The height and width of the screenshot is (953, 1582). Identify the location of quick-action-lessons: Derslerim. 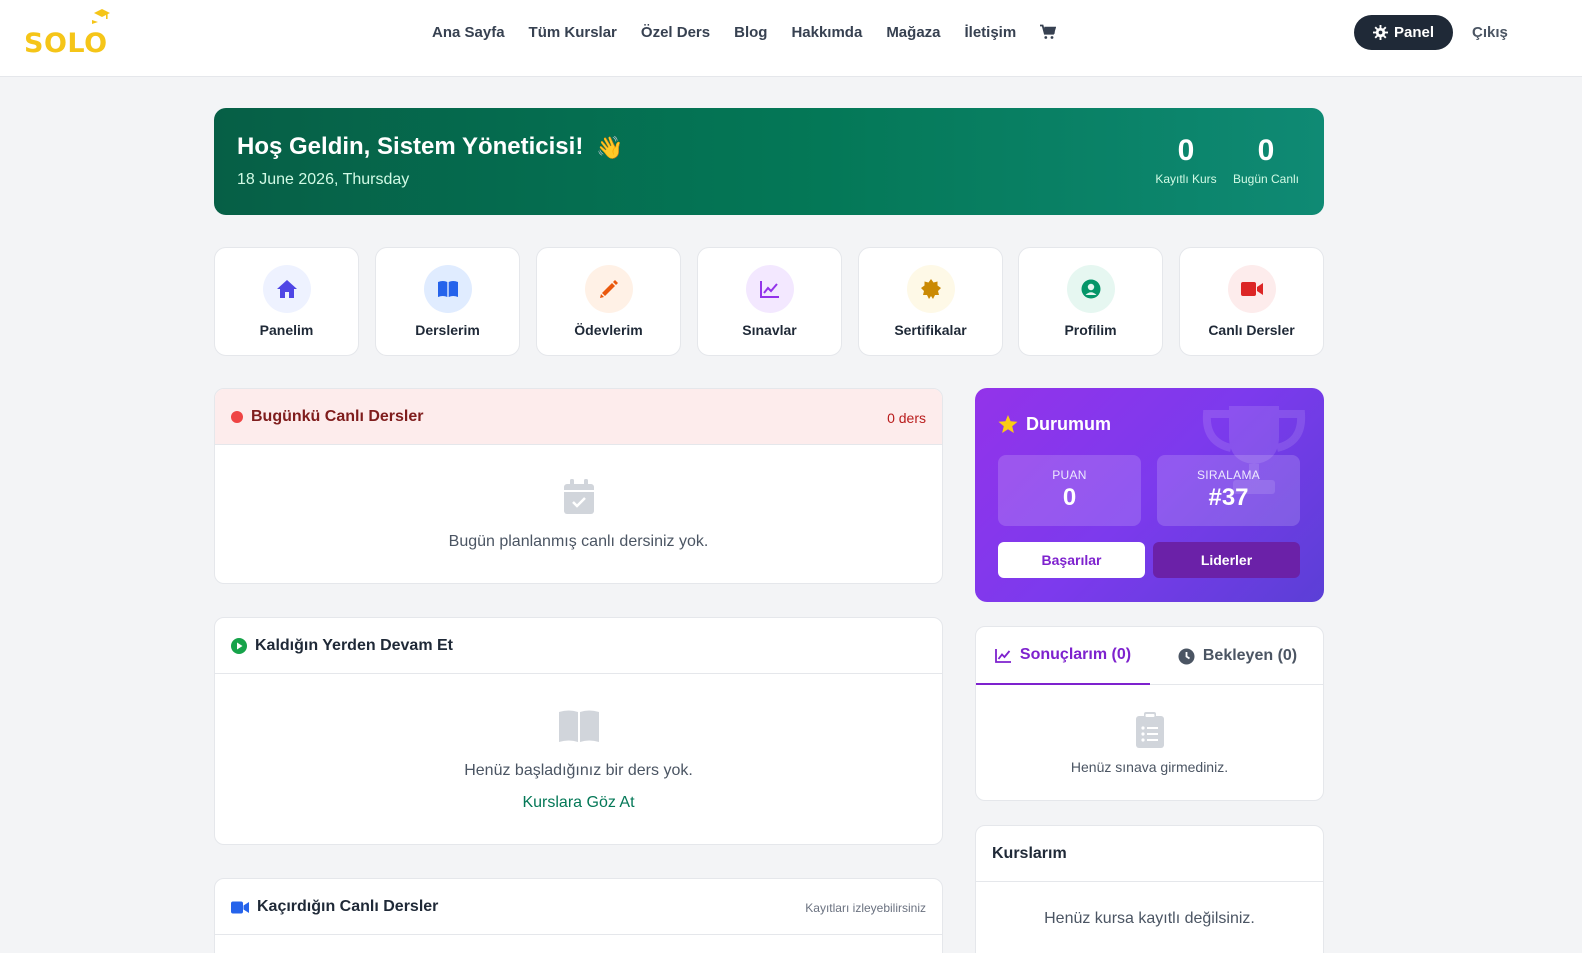
(447, 301).